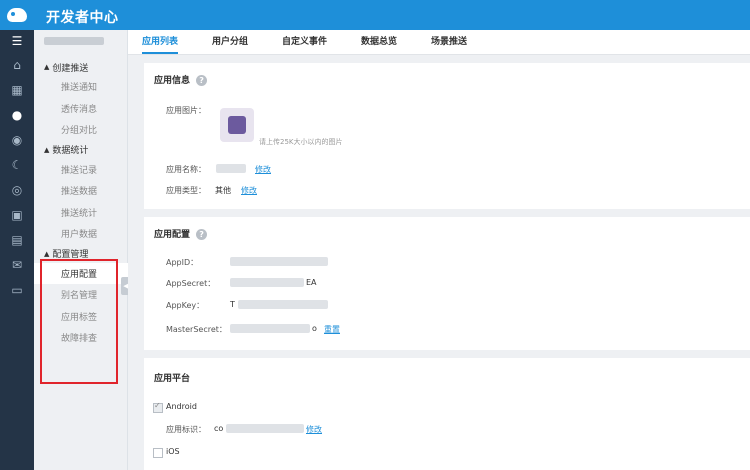 This screenshot has width=750, height=470. I want to click on app-platform-title: 应用平台, so click(172, 379).